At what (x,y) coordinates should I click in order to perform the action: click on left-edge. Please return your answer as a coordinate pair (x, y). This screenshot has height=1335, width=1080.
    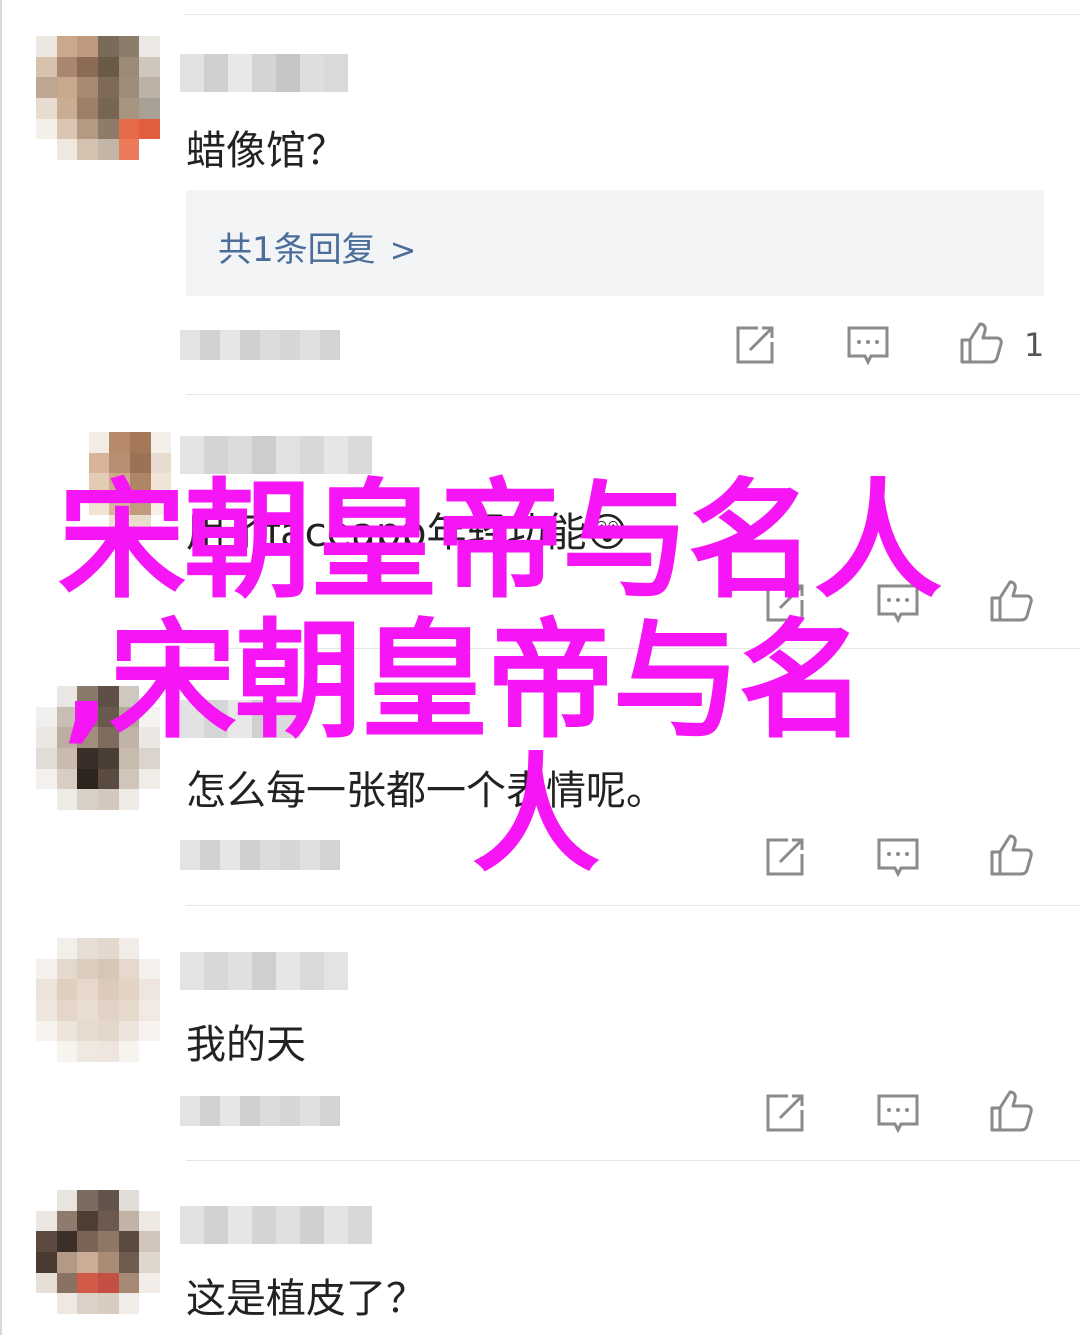
    Looking at the image, I should click on (1, 667).